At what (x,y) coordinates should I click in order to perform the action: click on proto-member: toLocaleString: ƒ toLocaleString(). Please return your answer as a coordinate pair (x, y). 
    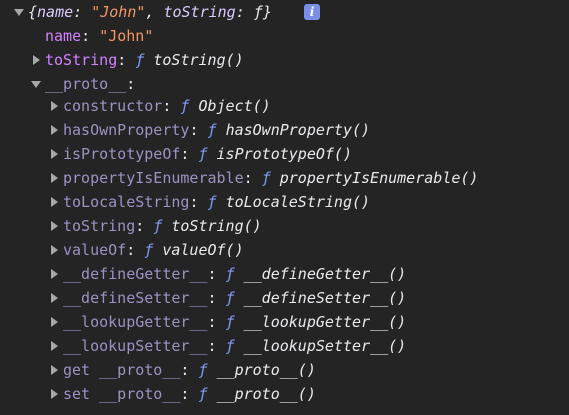
    Looking at the image, I should click on (216, 202).